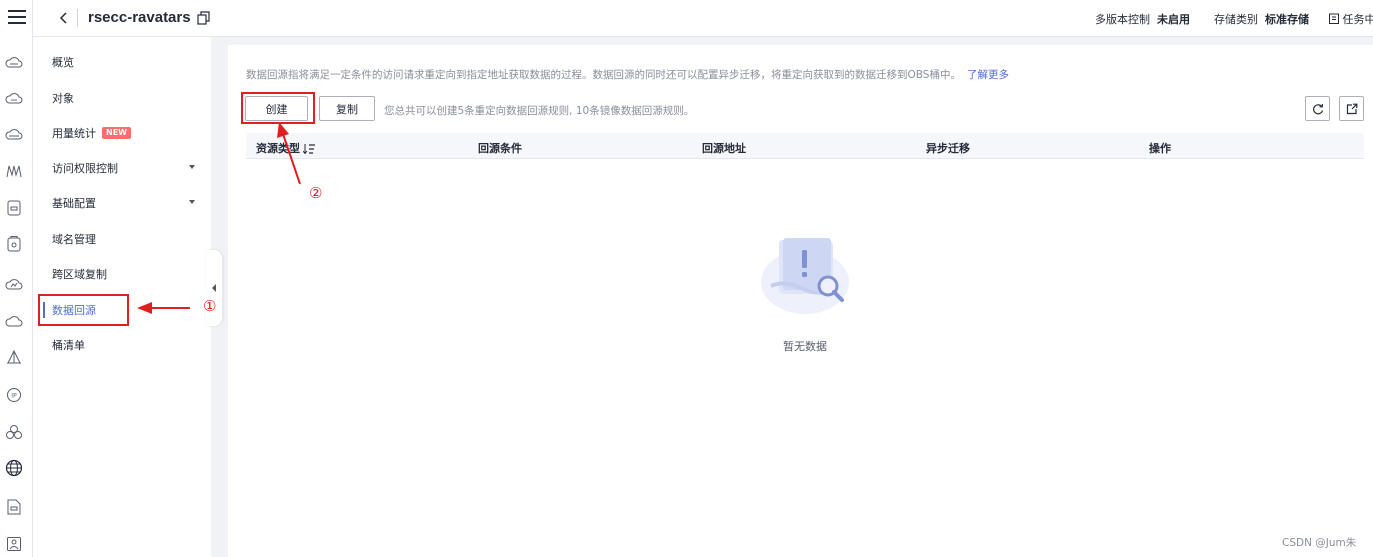  I want to click on tasks-link: 任务中, so click(1351, 19).